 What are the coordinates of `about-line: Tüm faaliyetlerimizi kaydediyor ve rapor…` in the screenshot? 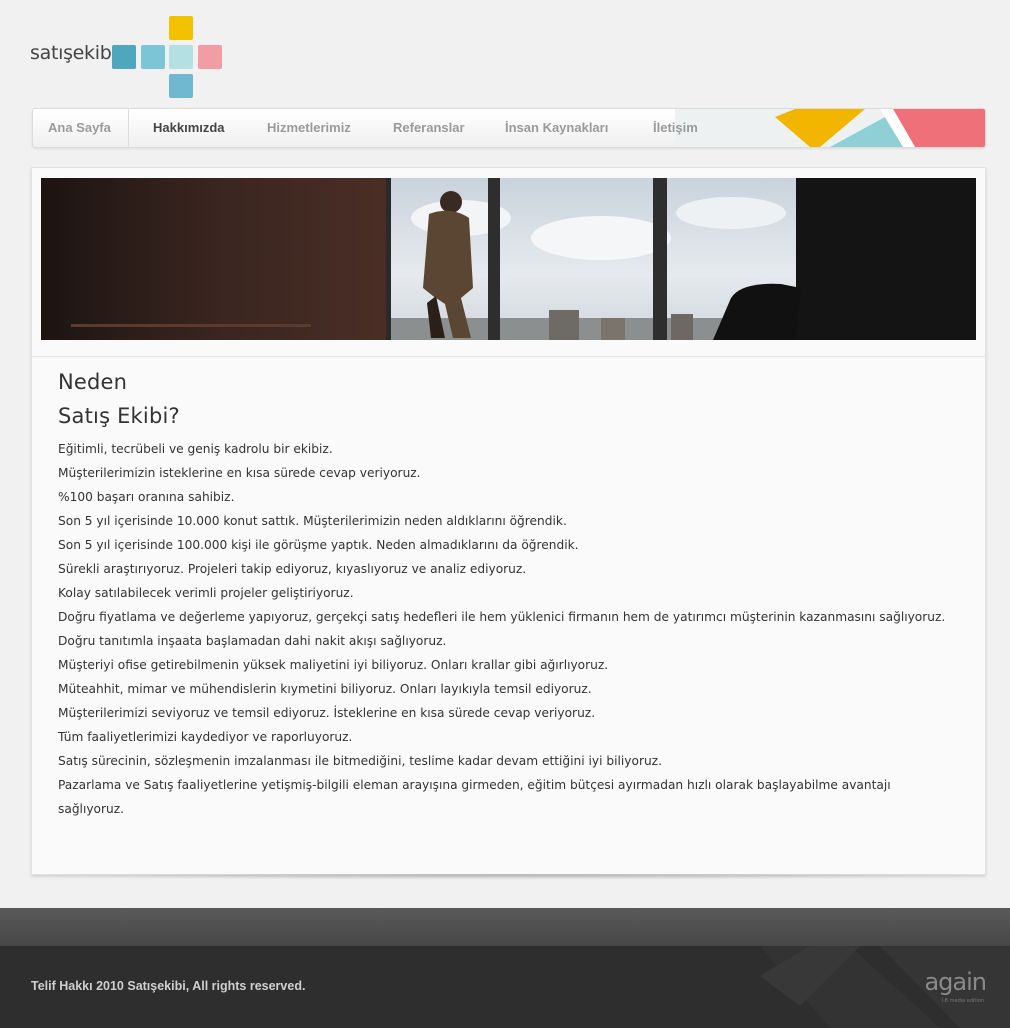 It's located at (205, 737).